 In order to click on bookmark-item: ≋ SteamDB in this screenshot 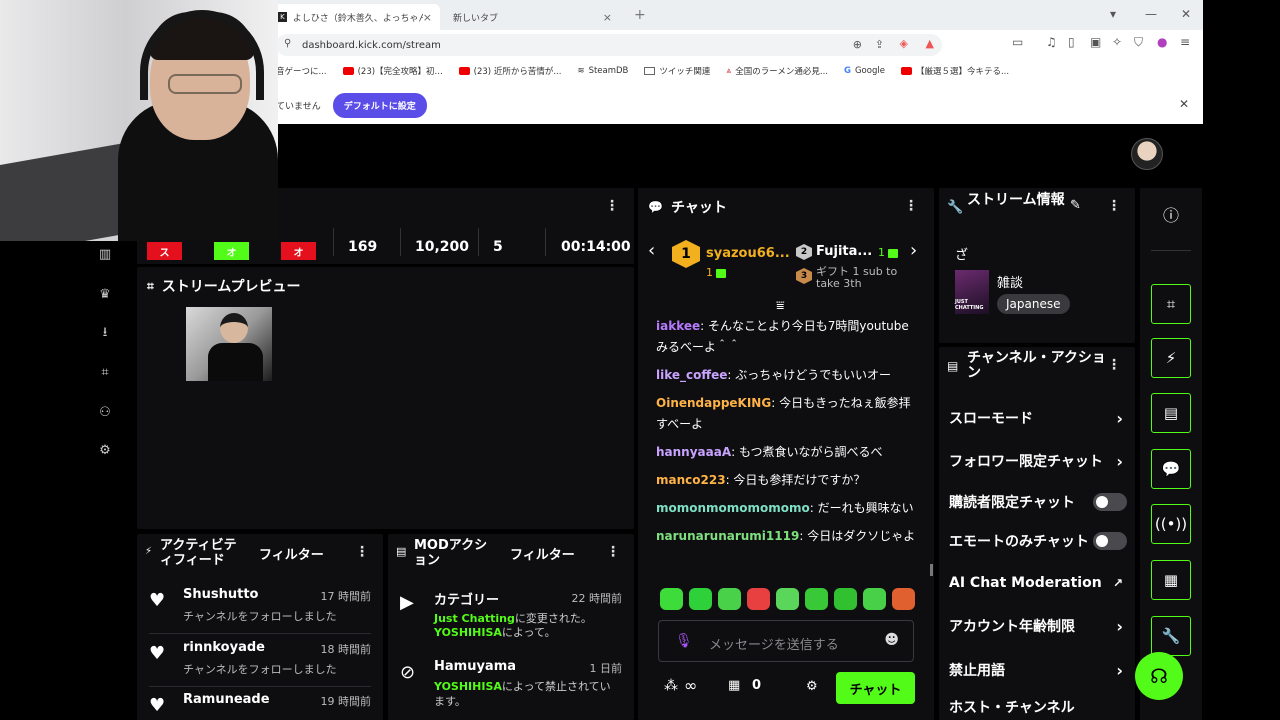, I will do `click(602, 71)`.